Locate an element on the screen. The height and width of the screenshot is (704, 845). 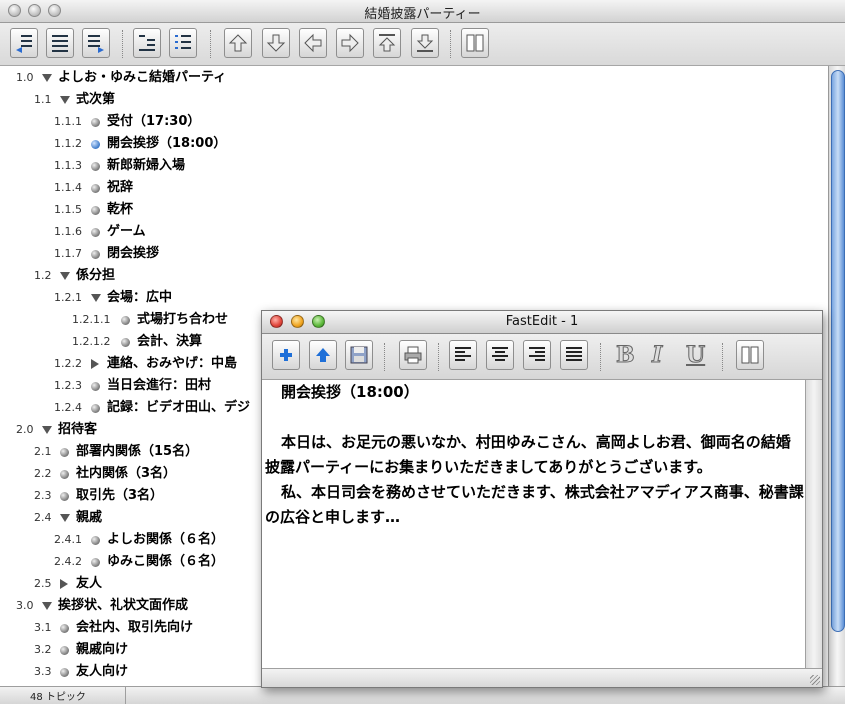
outline-label: 係分担 is located at coordinates (96, 275).